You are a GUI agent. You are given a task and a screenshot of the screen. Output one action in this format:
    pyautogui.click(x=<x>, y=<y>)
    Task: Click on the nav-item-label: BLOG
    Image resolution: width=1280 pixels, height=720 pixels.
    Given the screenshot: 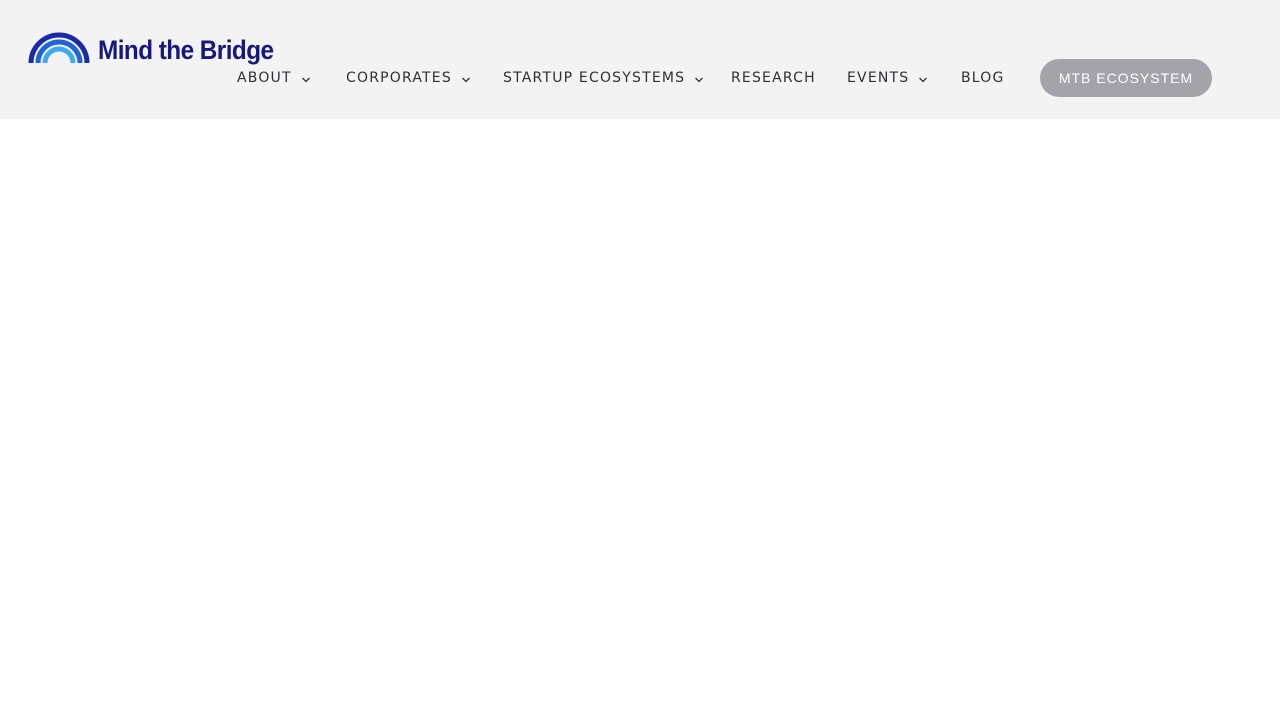 What is the action you would take?
    pyautogui.click(x=983, y=78)
    